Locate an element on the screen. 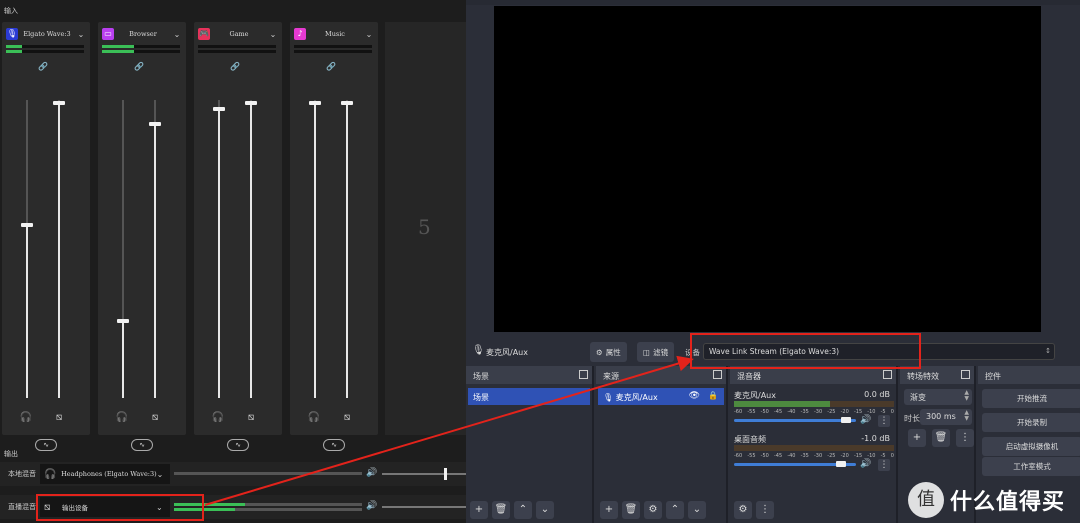  settings-icon: ⚙ is located at coordinates (743, 510).